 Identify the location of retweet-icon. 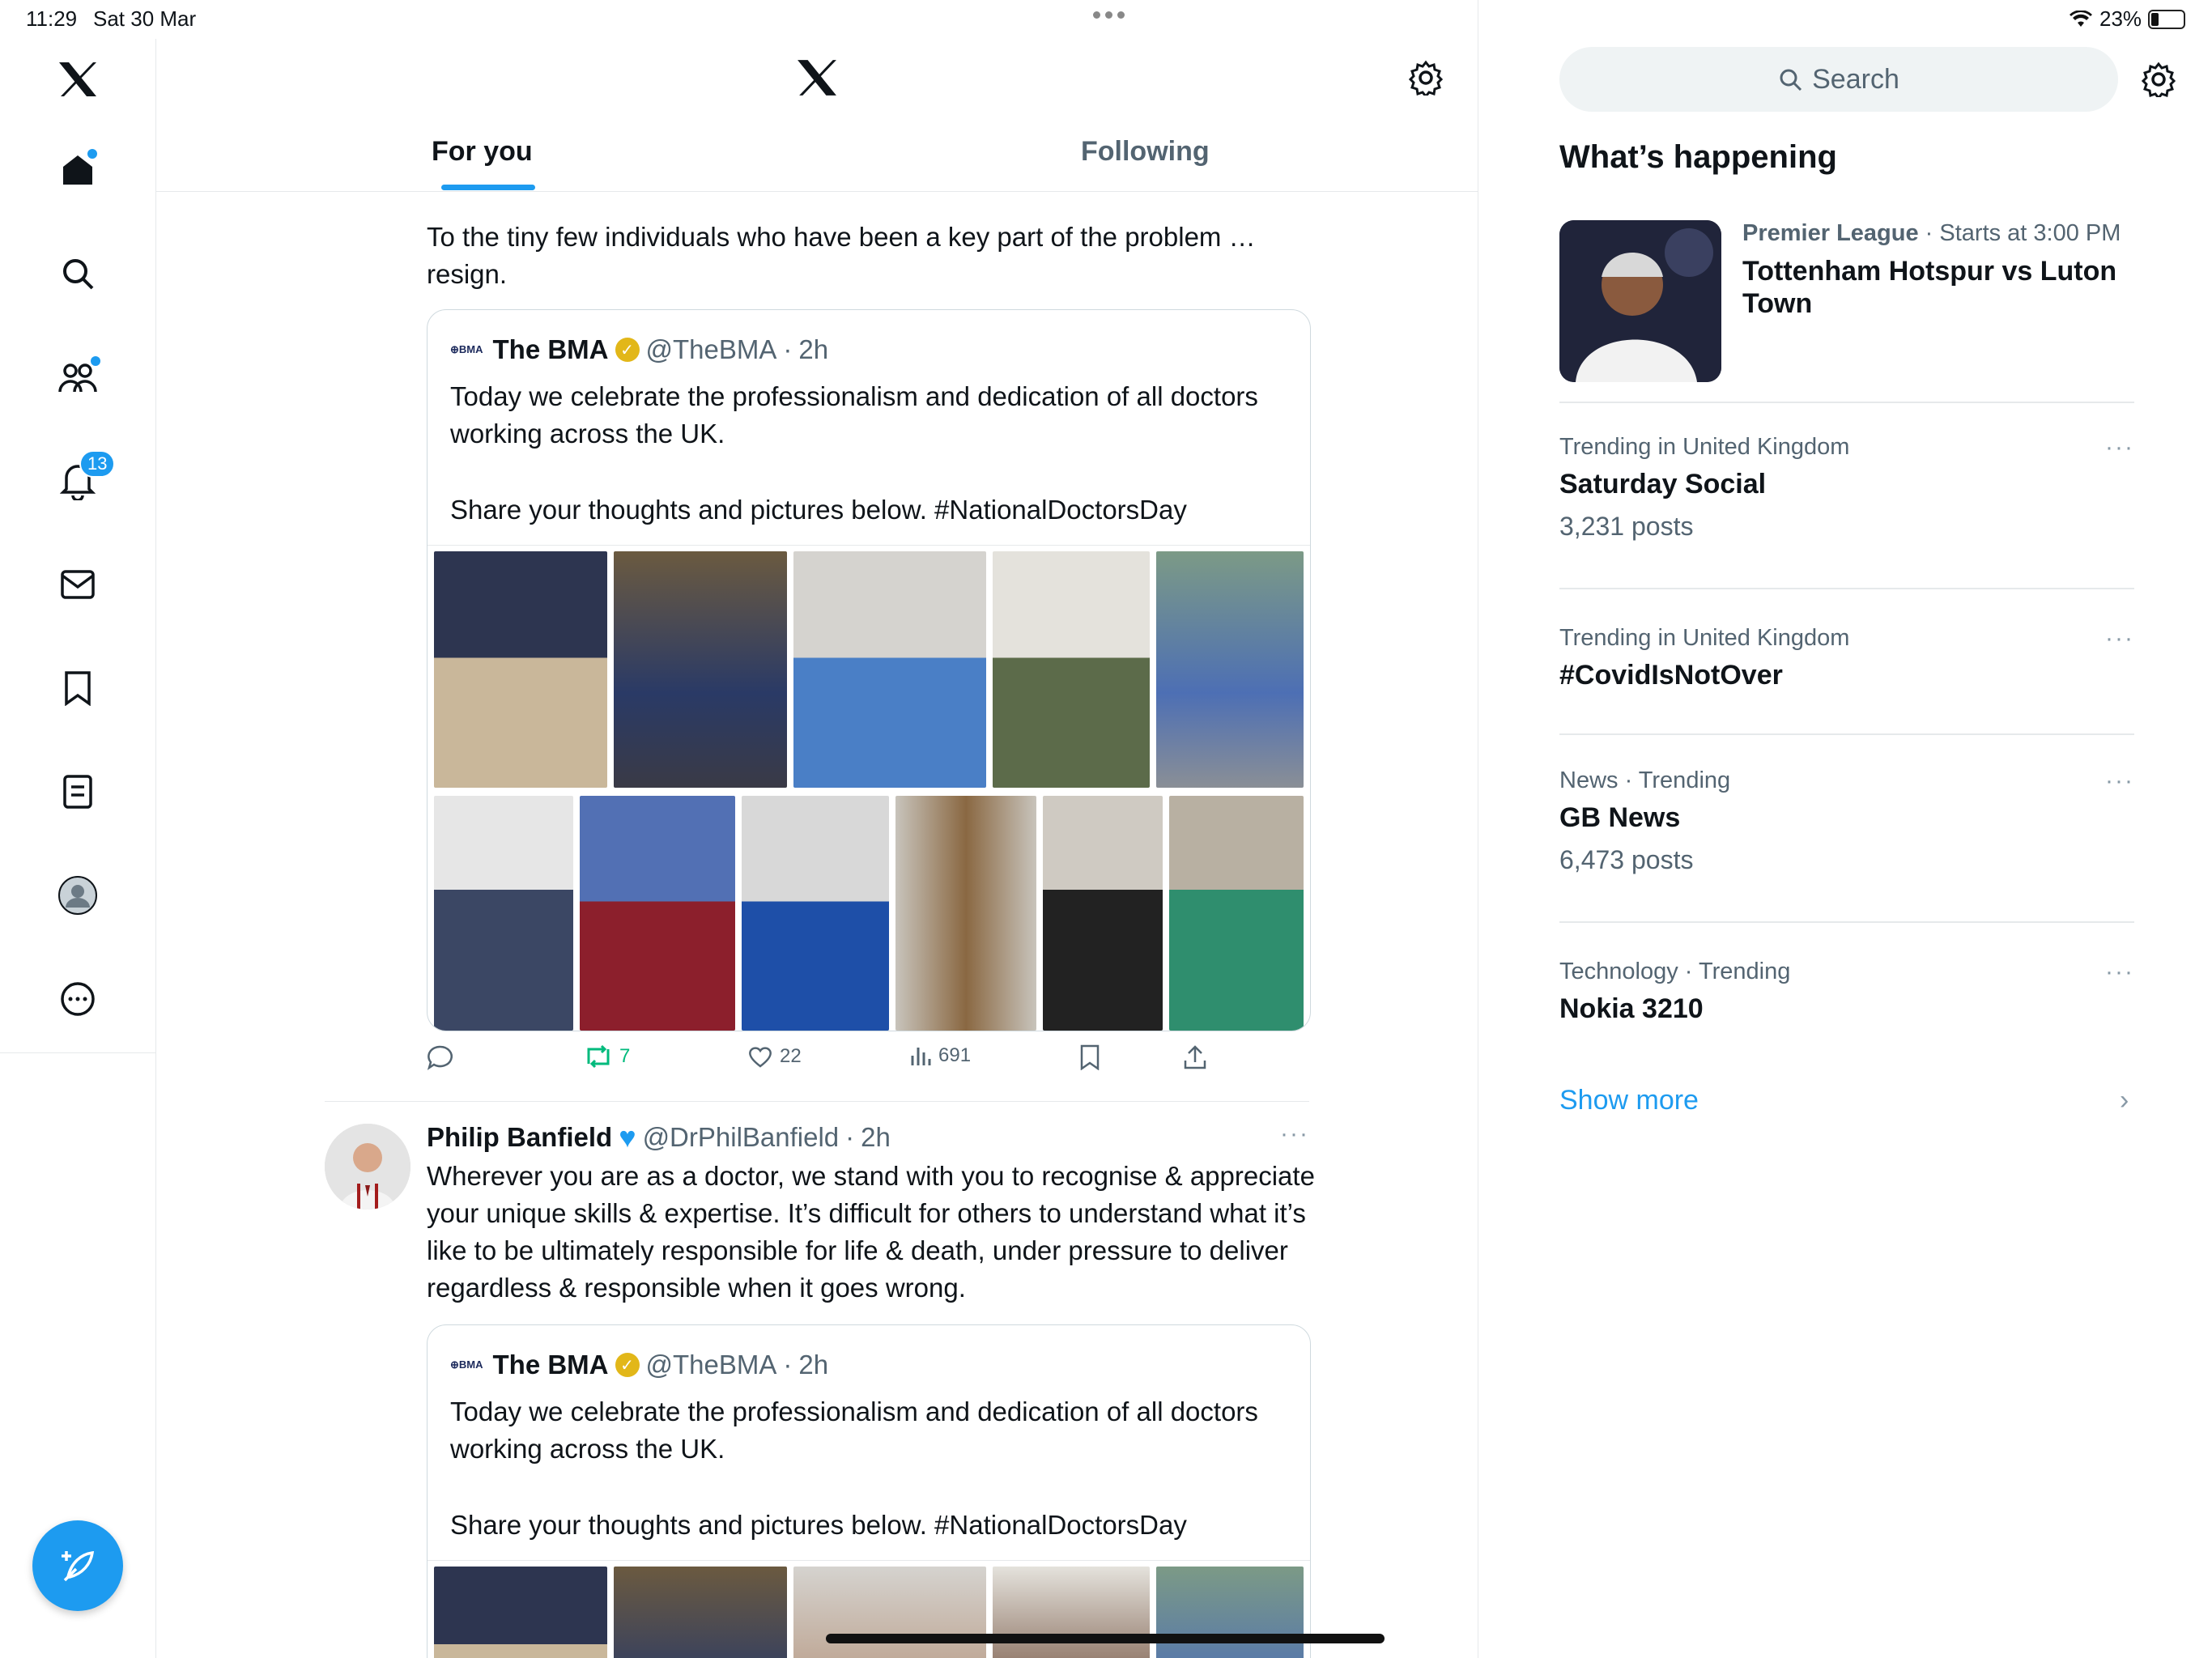
(598, 1056).